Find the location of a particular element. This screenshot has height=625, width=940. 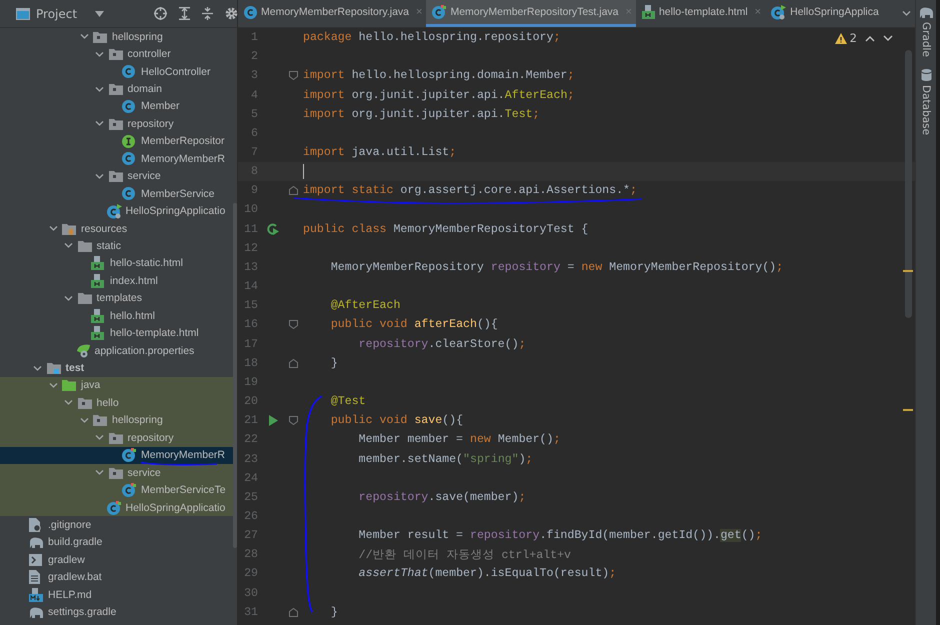

tree-item: index.html is located at coordinates (118, 281).